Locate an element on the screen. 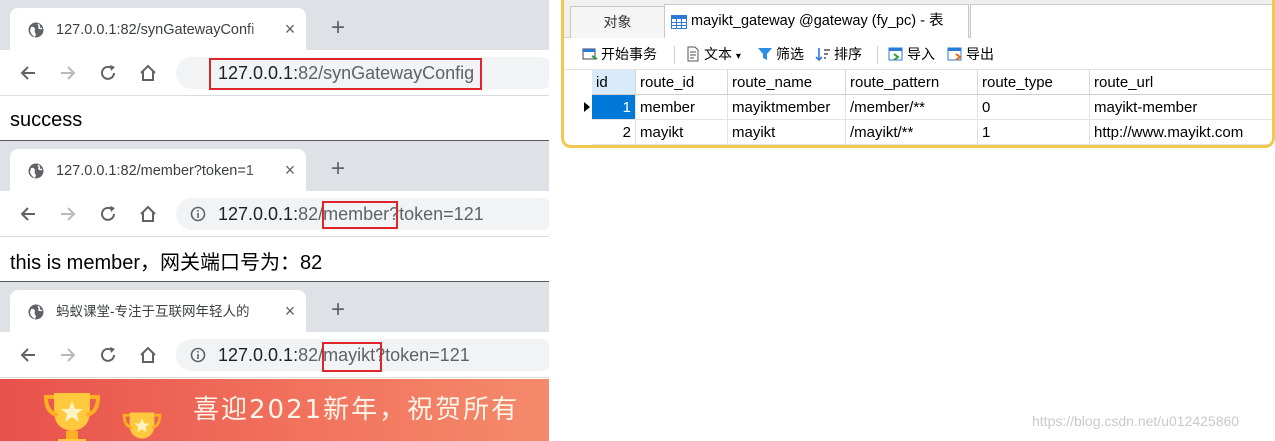 The image size is (1275, 441). column-header-route-type: route_type is located at coordinates (1034, 82).